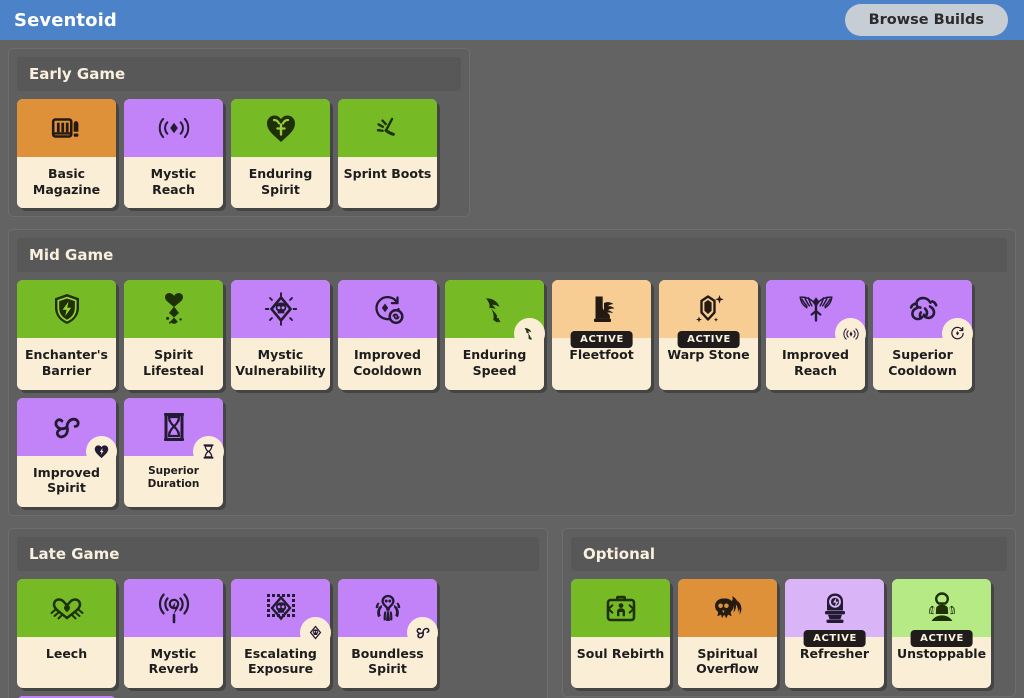 The height and width of the screenshot is (698, 1024). I want to click on item-card: Enduring Spirit, so click(280, 154).